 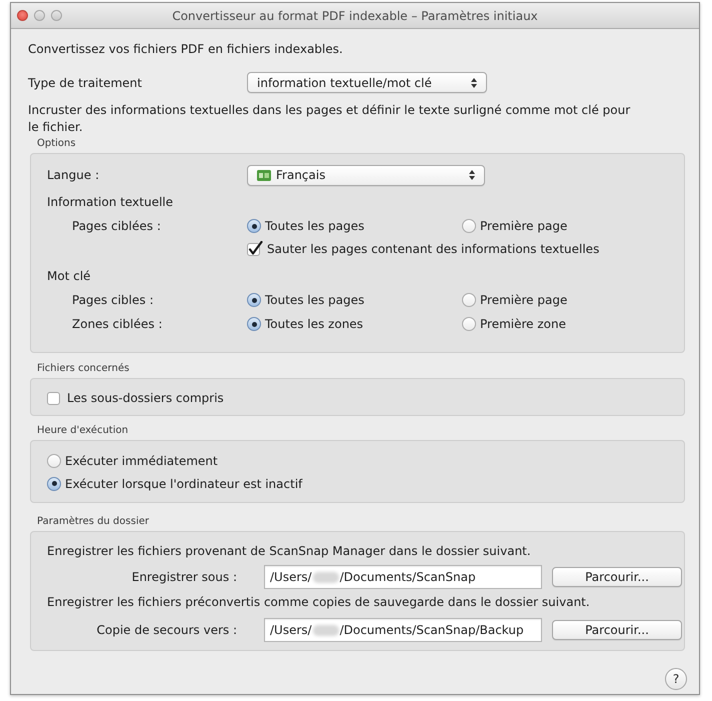 What do you see at coordinates (289, 551) in the screenshot?
I see `instruction-text: Enregistrer les fichiers provenant de ScanSnap Manager dans le dossier suivant.` at bounding box center [289, 551].